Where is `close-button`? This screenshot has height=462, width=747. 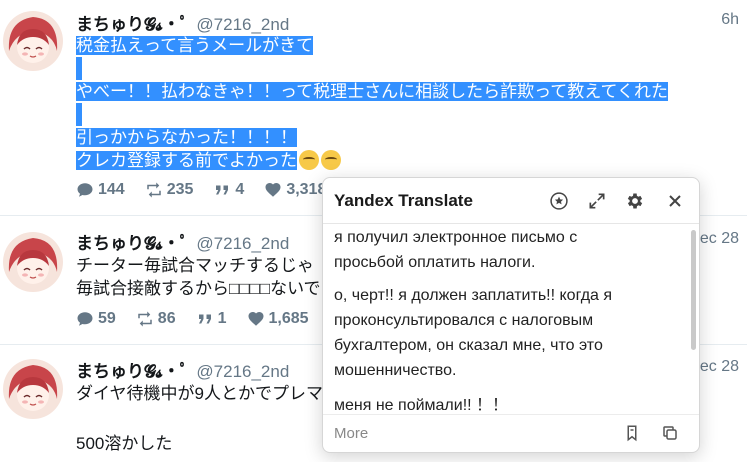 close-button is located at coordinates (675, 201).